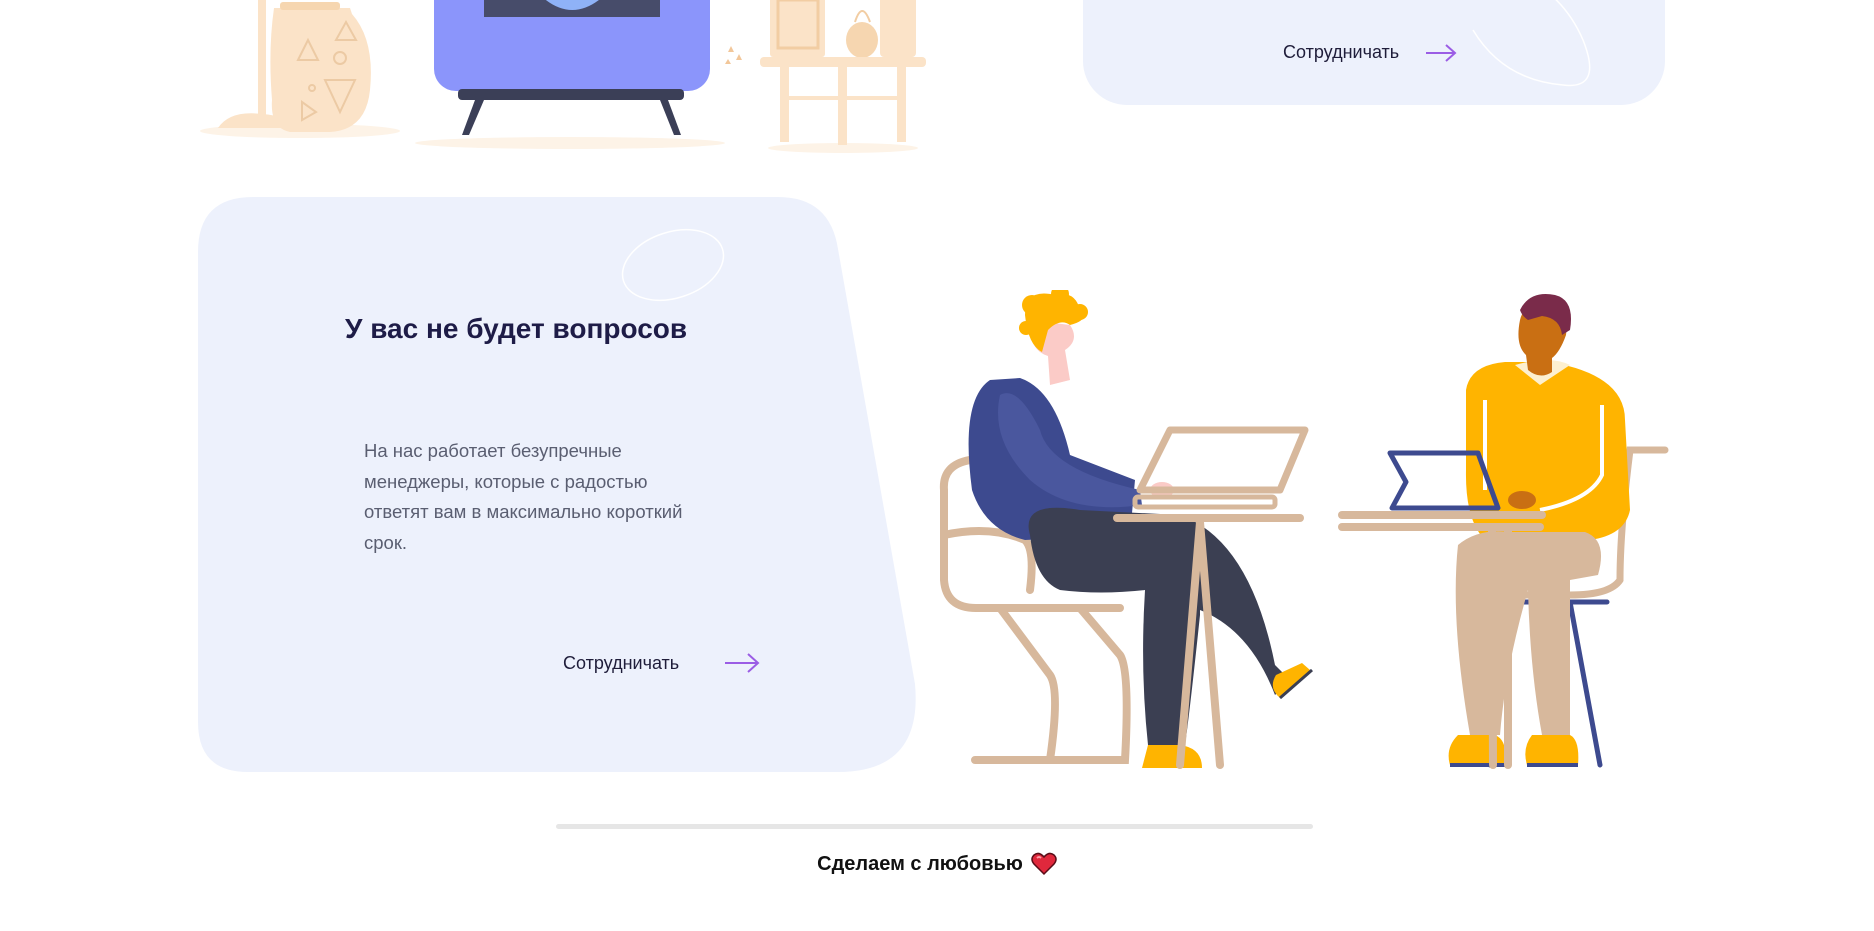  Describe the element at coordinates (920, 863) in the screenshot. I see `footer-text: Сделаем с любовью` at that location.